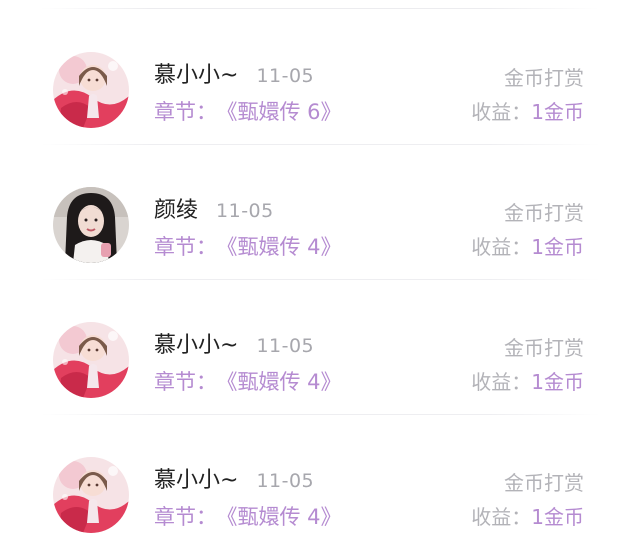  Describe the element at coordinates (320, 8) in the screenshot. I see `top-divider` at that location.